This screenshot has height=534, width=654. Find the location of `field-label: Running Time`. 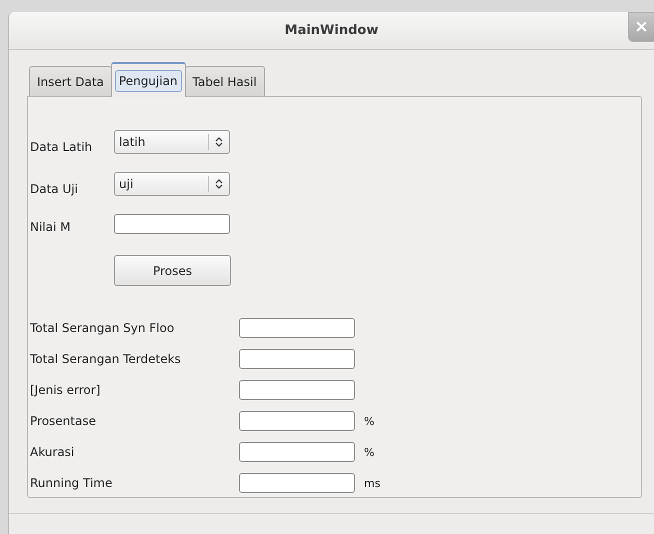

field-label: Running Time is located at coordinates (72, 483).